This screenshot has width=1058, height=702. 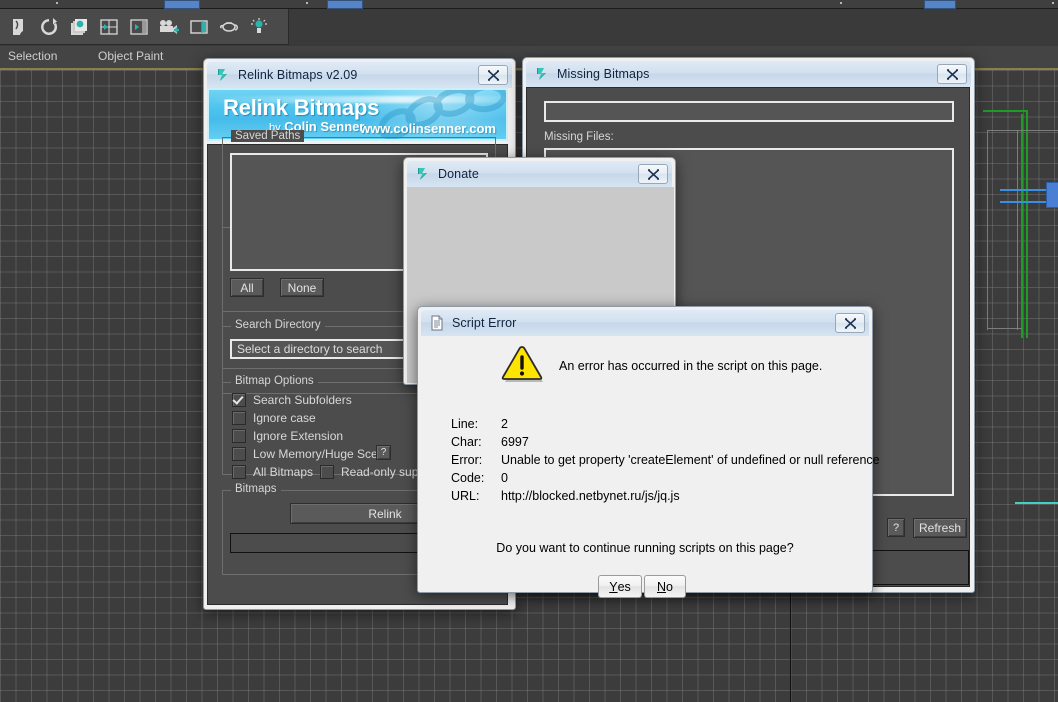 What do you see at coordinates (645, 323) in the screenshot?
I see `script-error-titlebar: Script Error` at bounding box center [645, 323].